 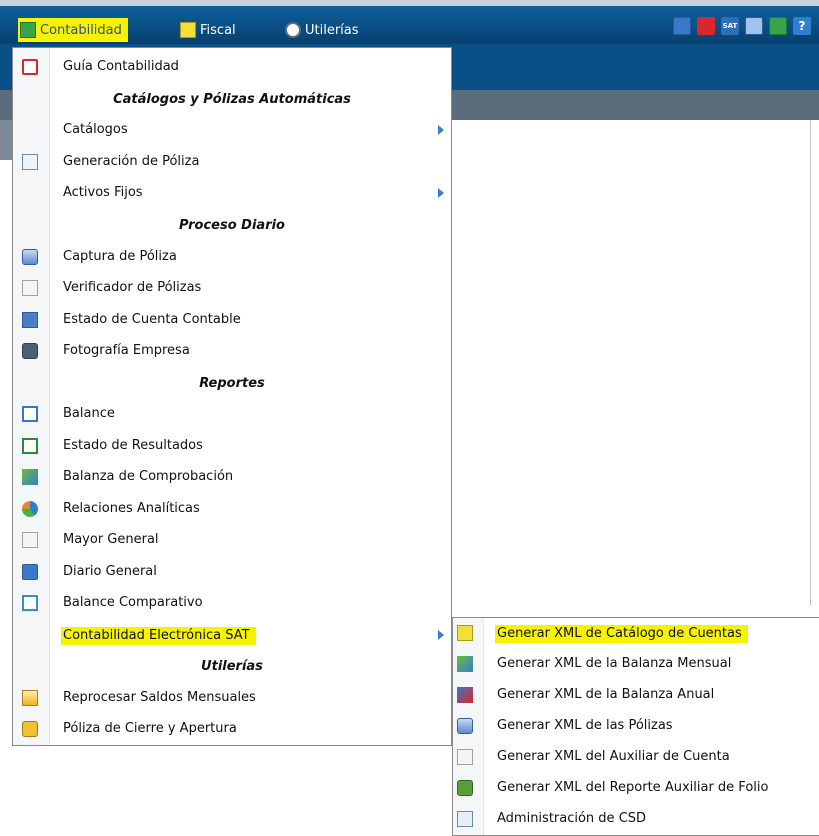 What do you see at coordinates (126, 350) in the screenshot?
I see `menu-item-label: Fotografía Empresa` at bounding box center [126, 350].